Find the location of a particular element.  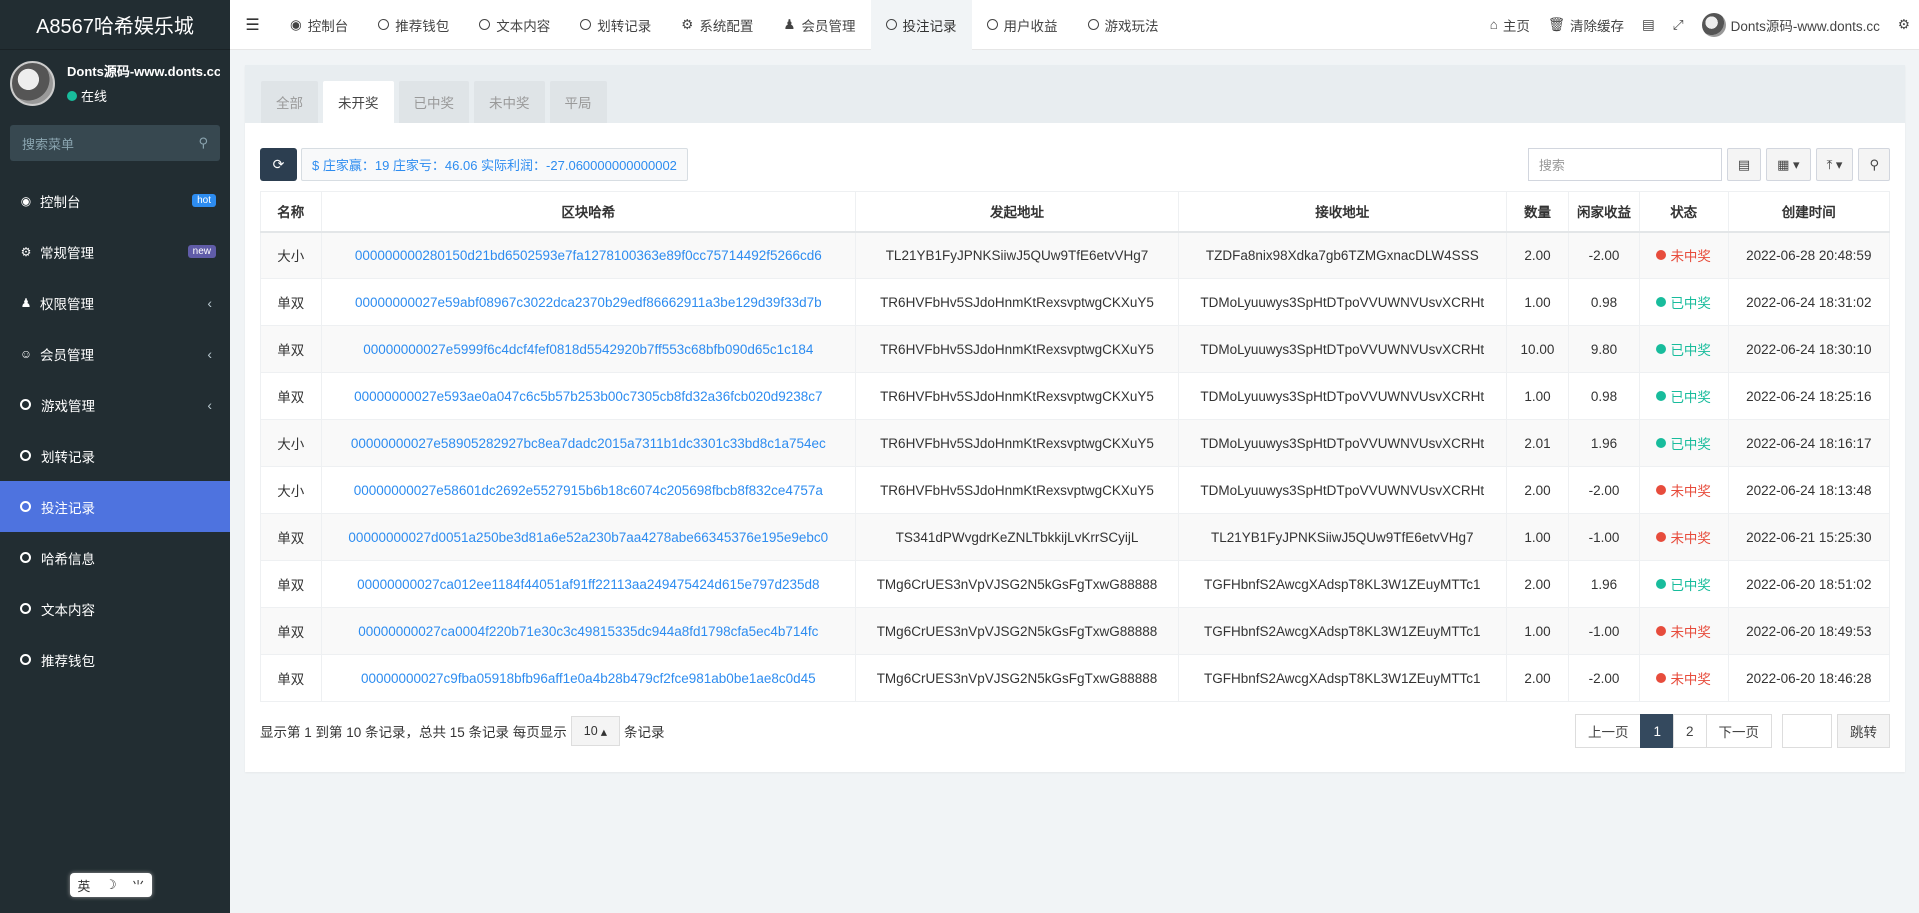

to-address-cell: TDMoLyuuwys3SpHtDTpoVVUWNVUsvXCRHt is located at coordinates (1342, 443).